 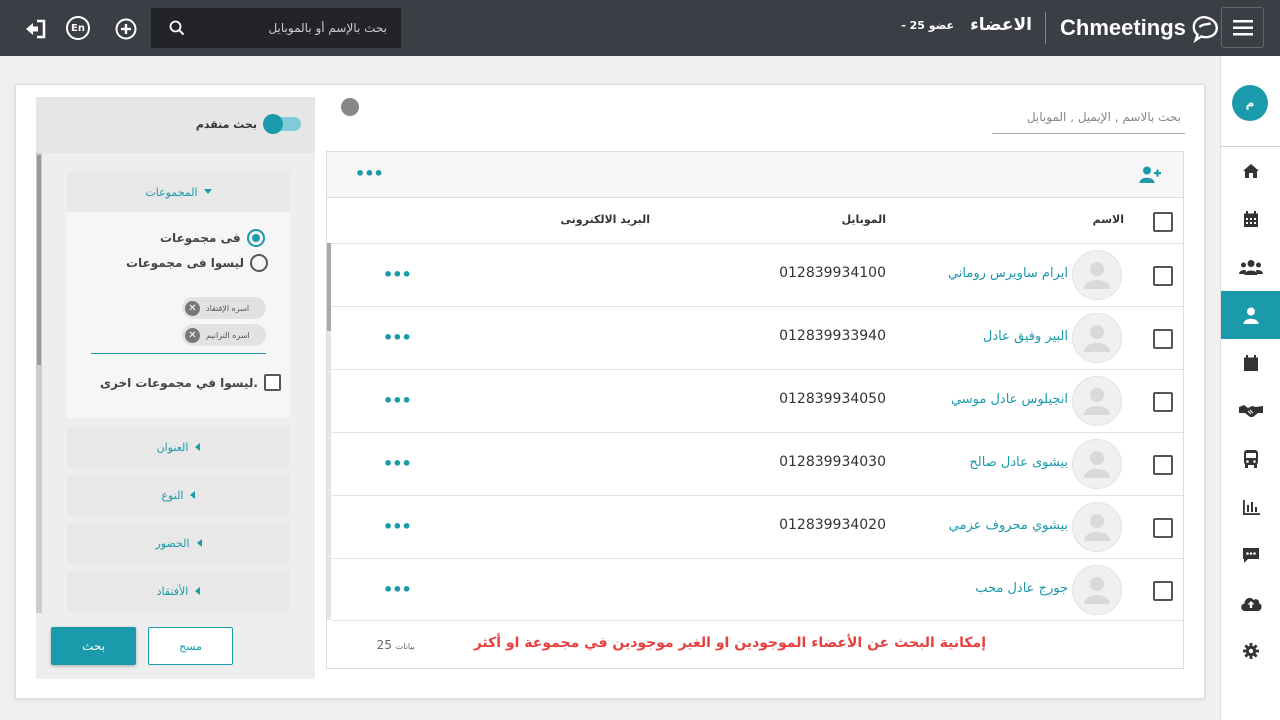 I want to click on section-gender: النوع, so click(x=178, y=495).